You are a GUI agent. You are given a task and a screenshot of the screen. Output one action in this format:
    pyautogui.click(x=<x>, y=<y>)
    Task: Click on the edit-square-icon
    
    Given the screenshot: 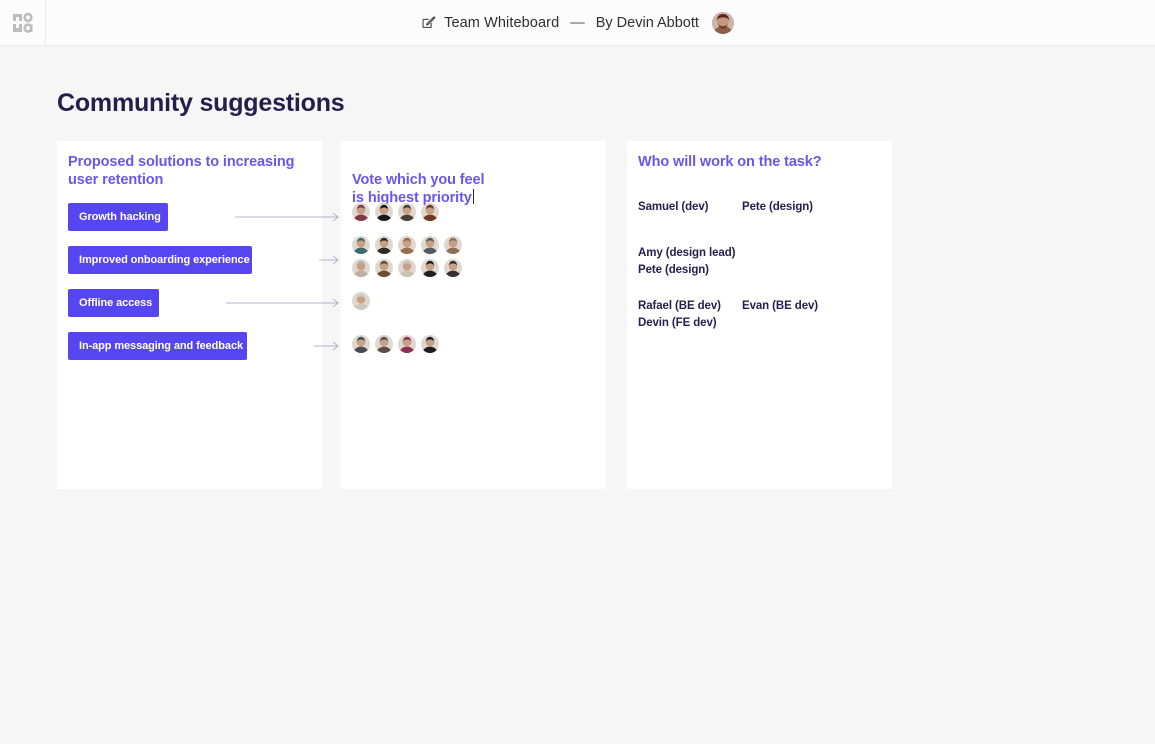 What is the action you would take?
    pyautogui.click(x=429, y=22)
    